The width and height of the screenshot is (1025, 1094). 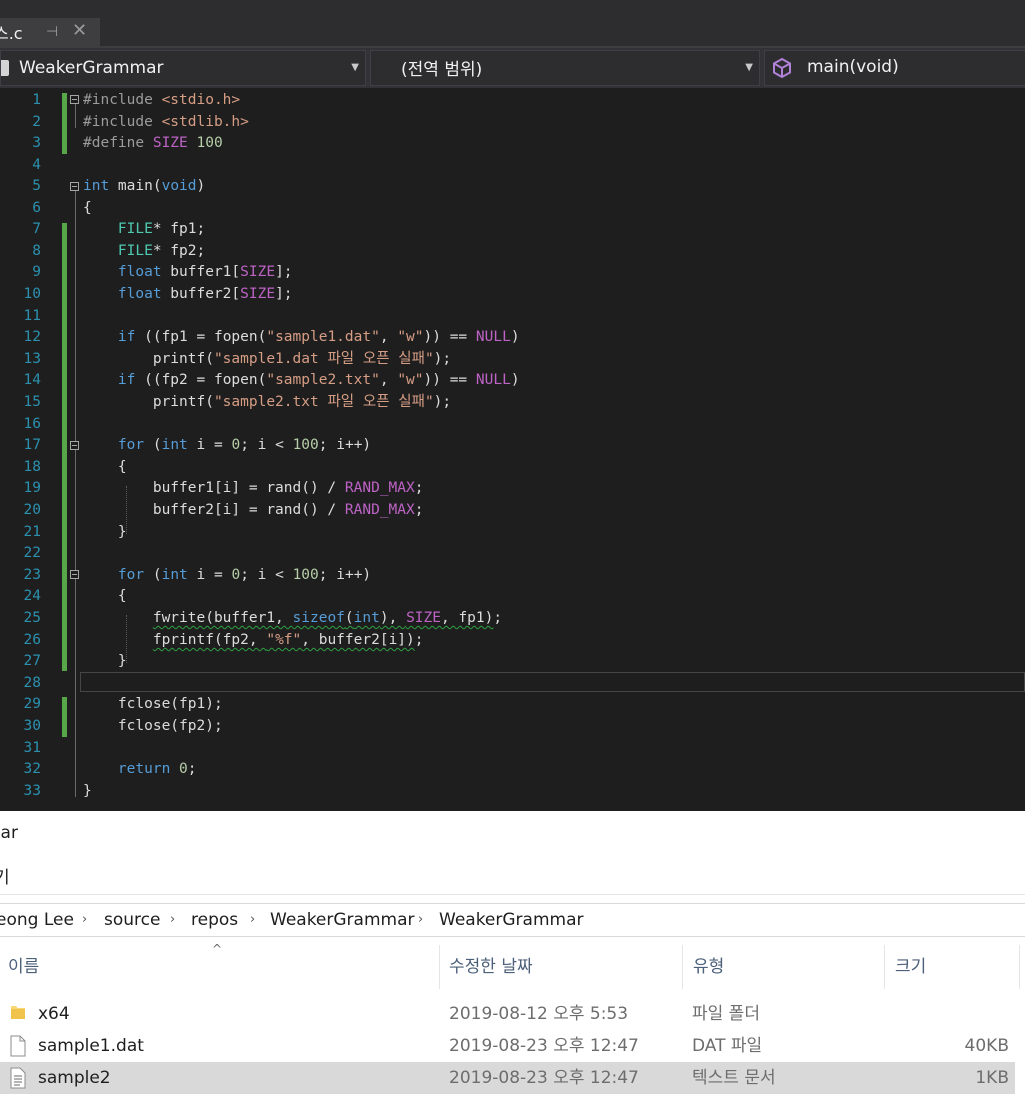 I want to click on code-line: FILE* fp1;, so click(x=161, y=229).